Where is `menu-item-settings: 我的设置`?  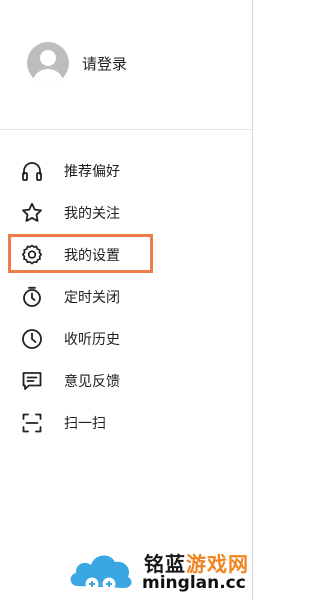 menu-item-settings: 我的设置 is located at coordinates (126, 255).